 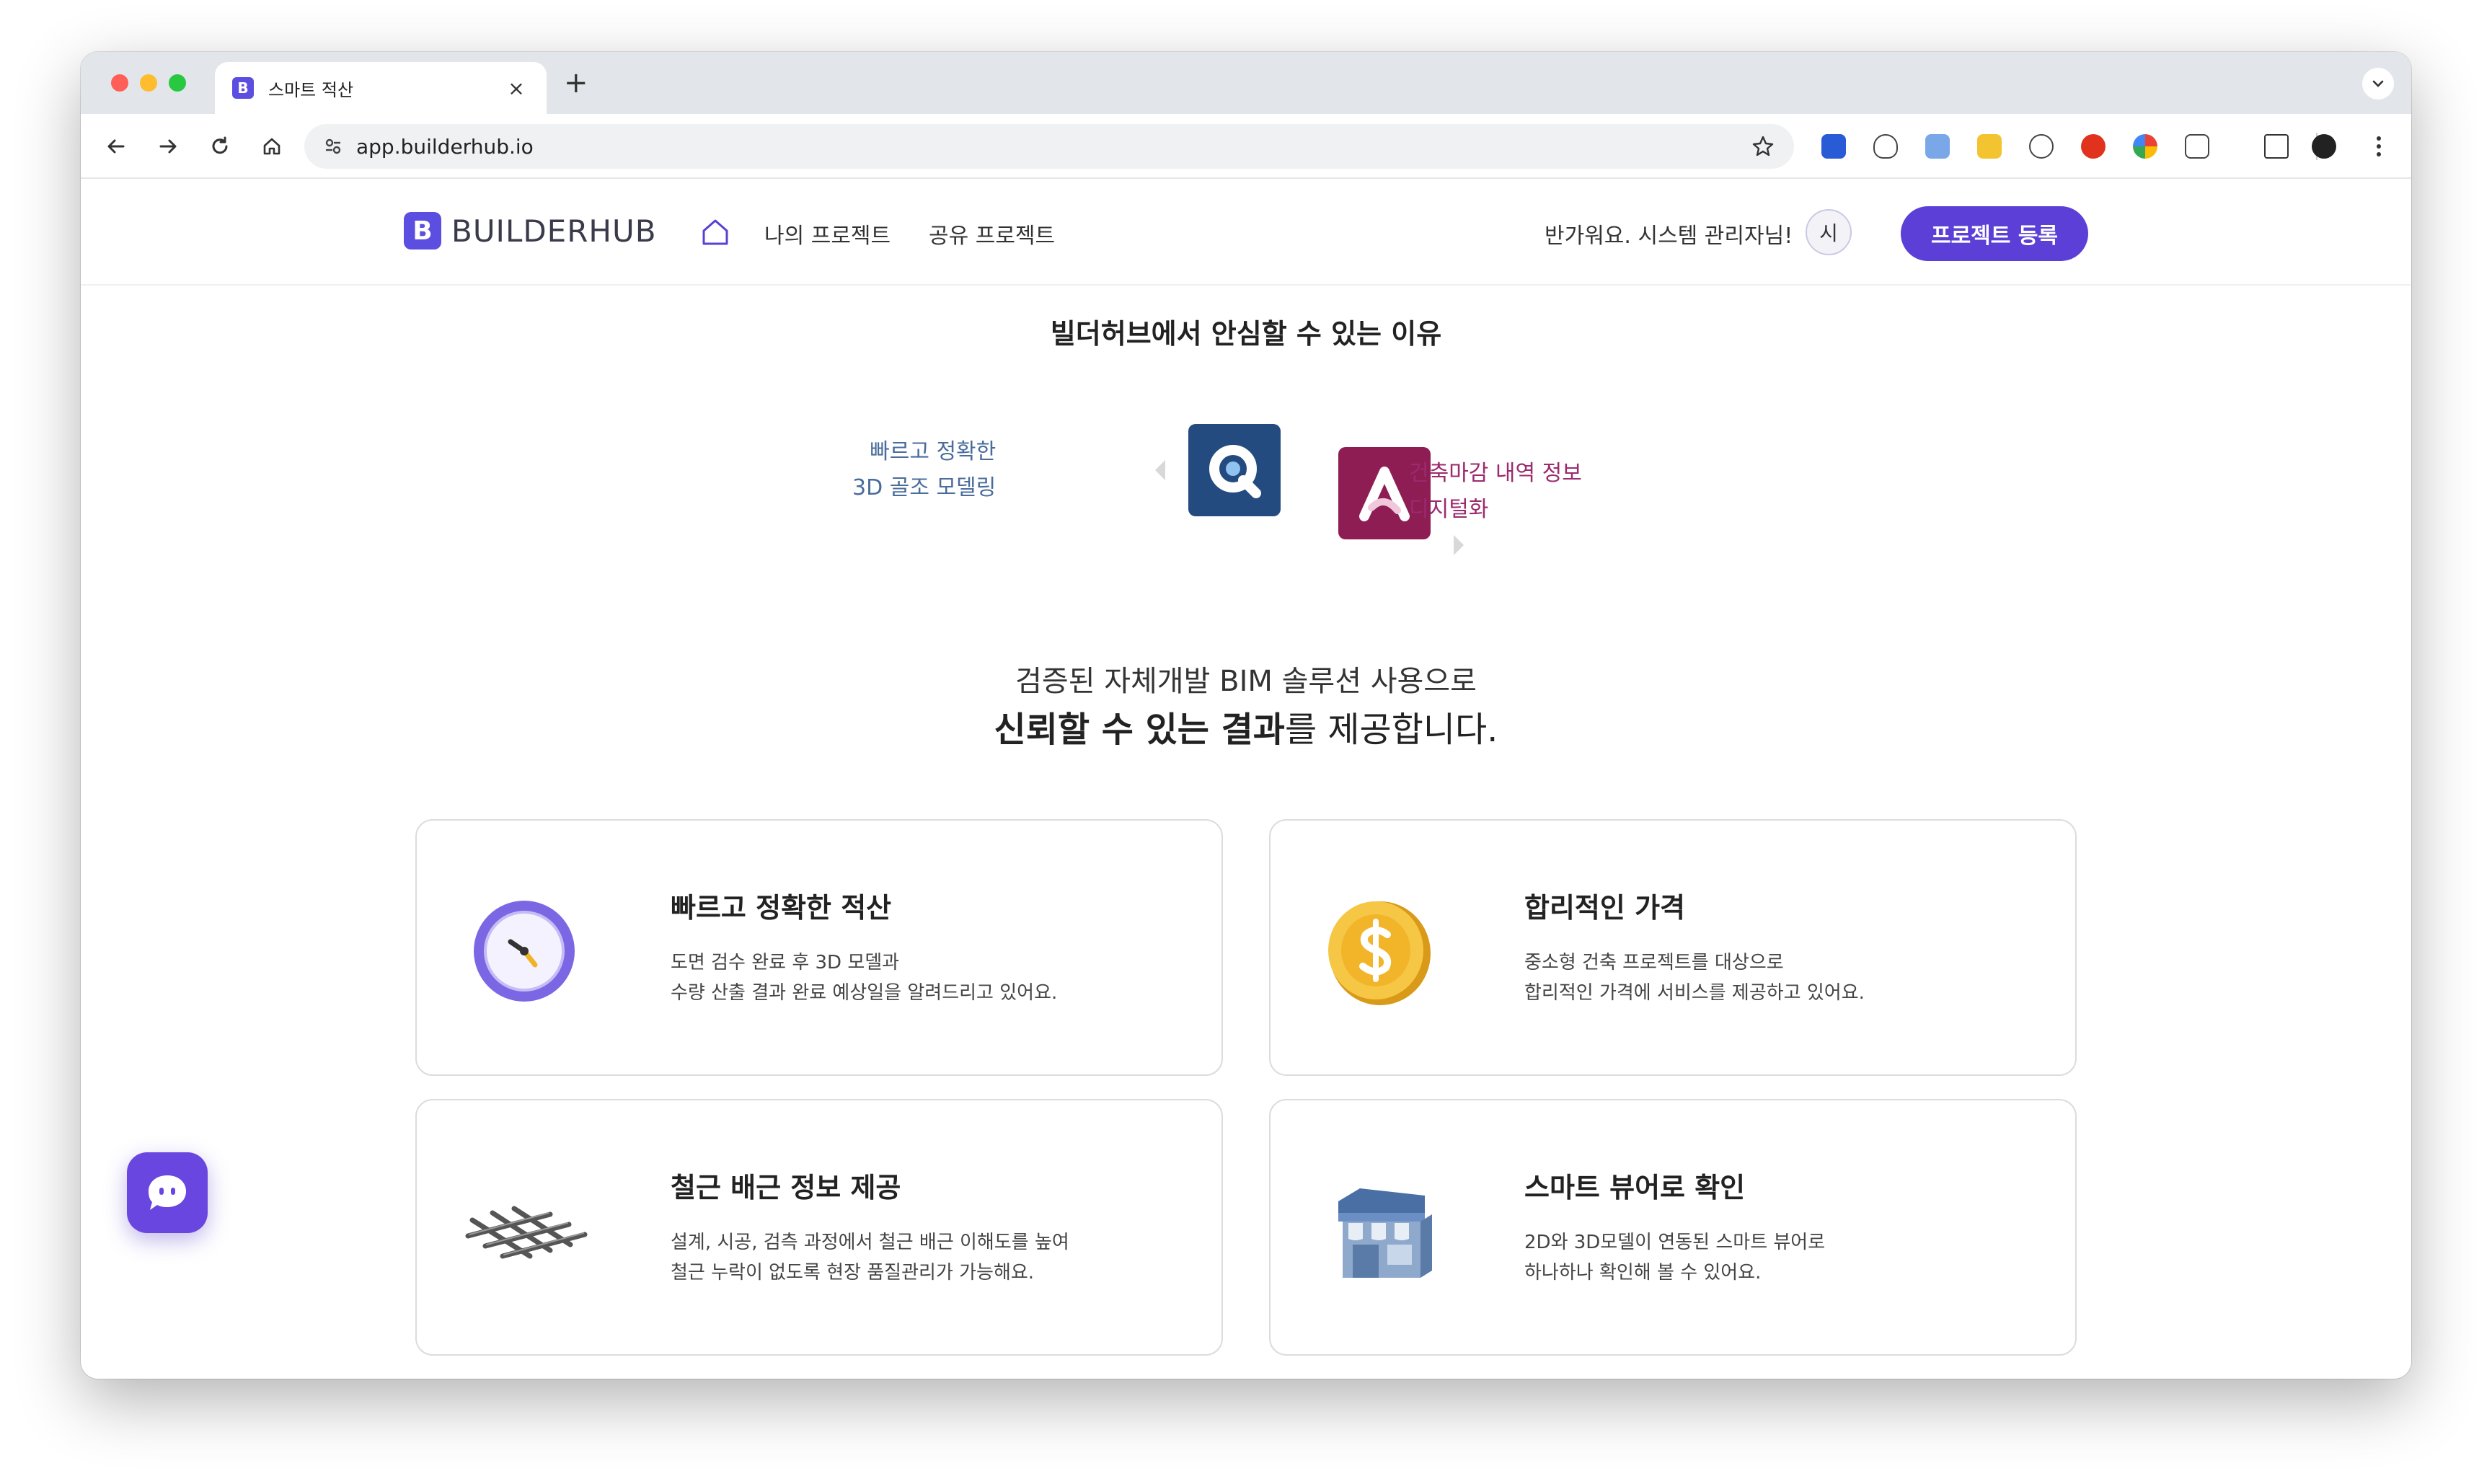 What do you see at coordinates (1391, 730) in the screenshot?
I see `tagline-rest: 를 제공합니다.` at bounding box center [1391, 730].